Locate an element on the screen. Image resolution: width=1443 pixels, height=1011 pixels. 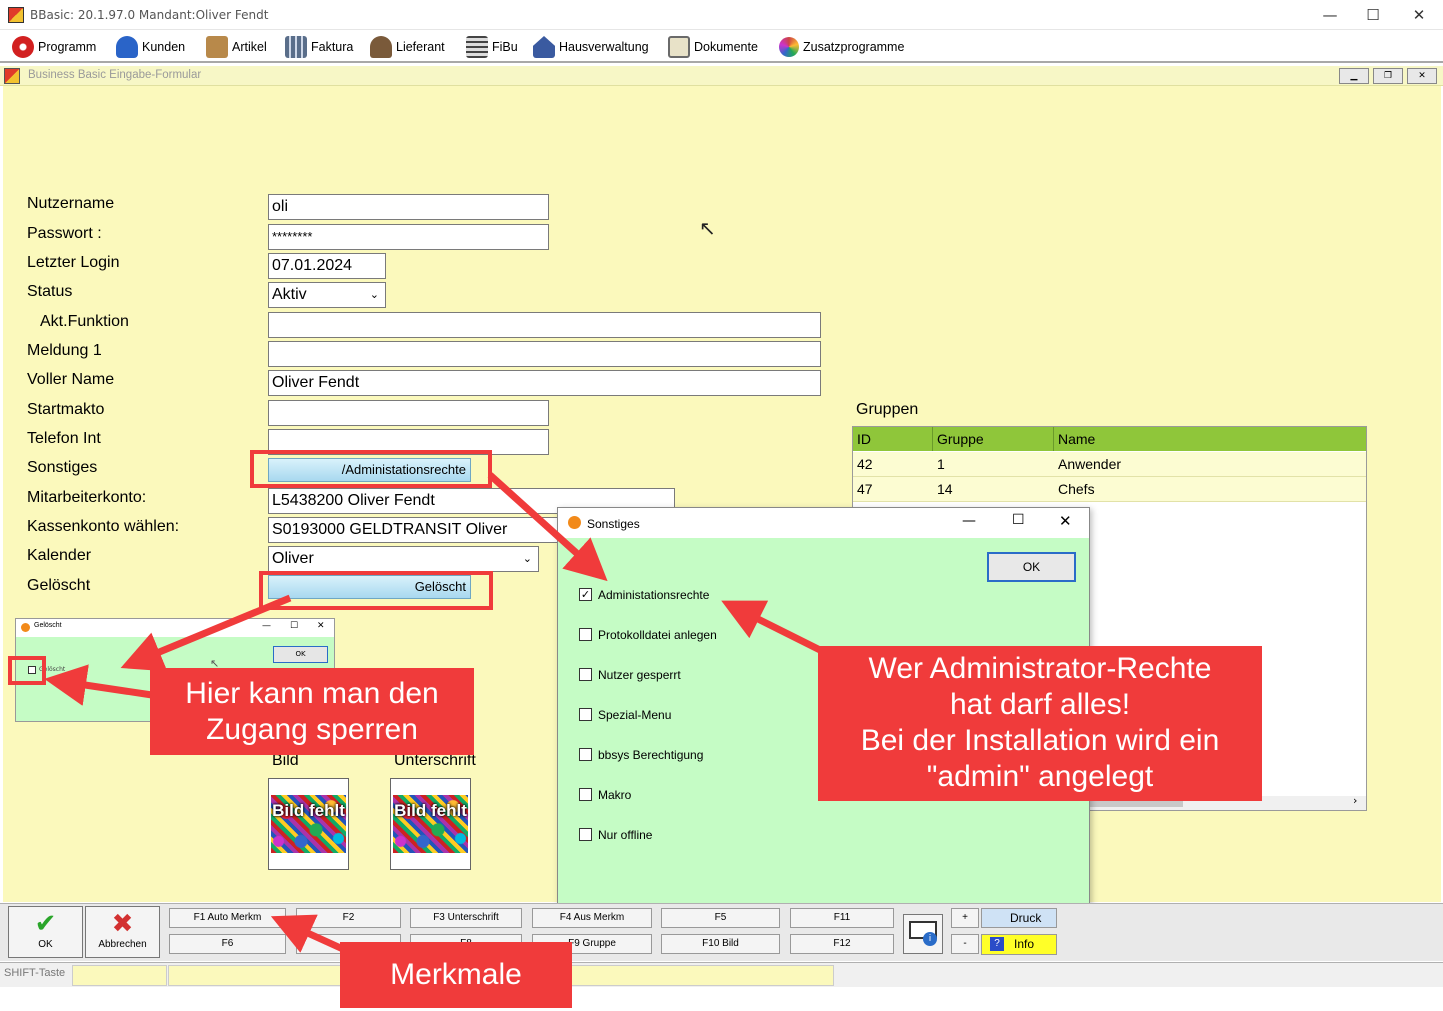
arrow-merkmale is located at coordinates (308, 934).